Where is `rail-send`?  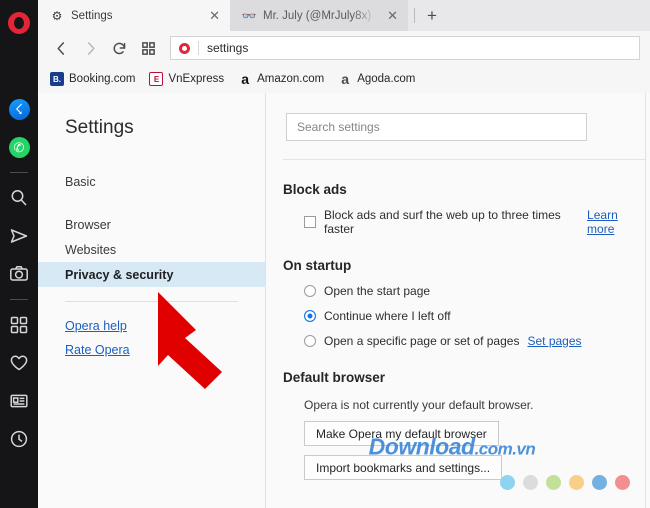
rail-send is located at coordinates (19, 236).